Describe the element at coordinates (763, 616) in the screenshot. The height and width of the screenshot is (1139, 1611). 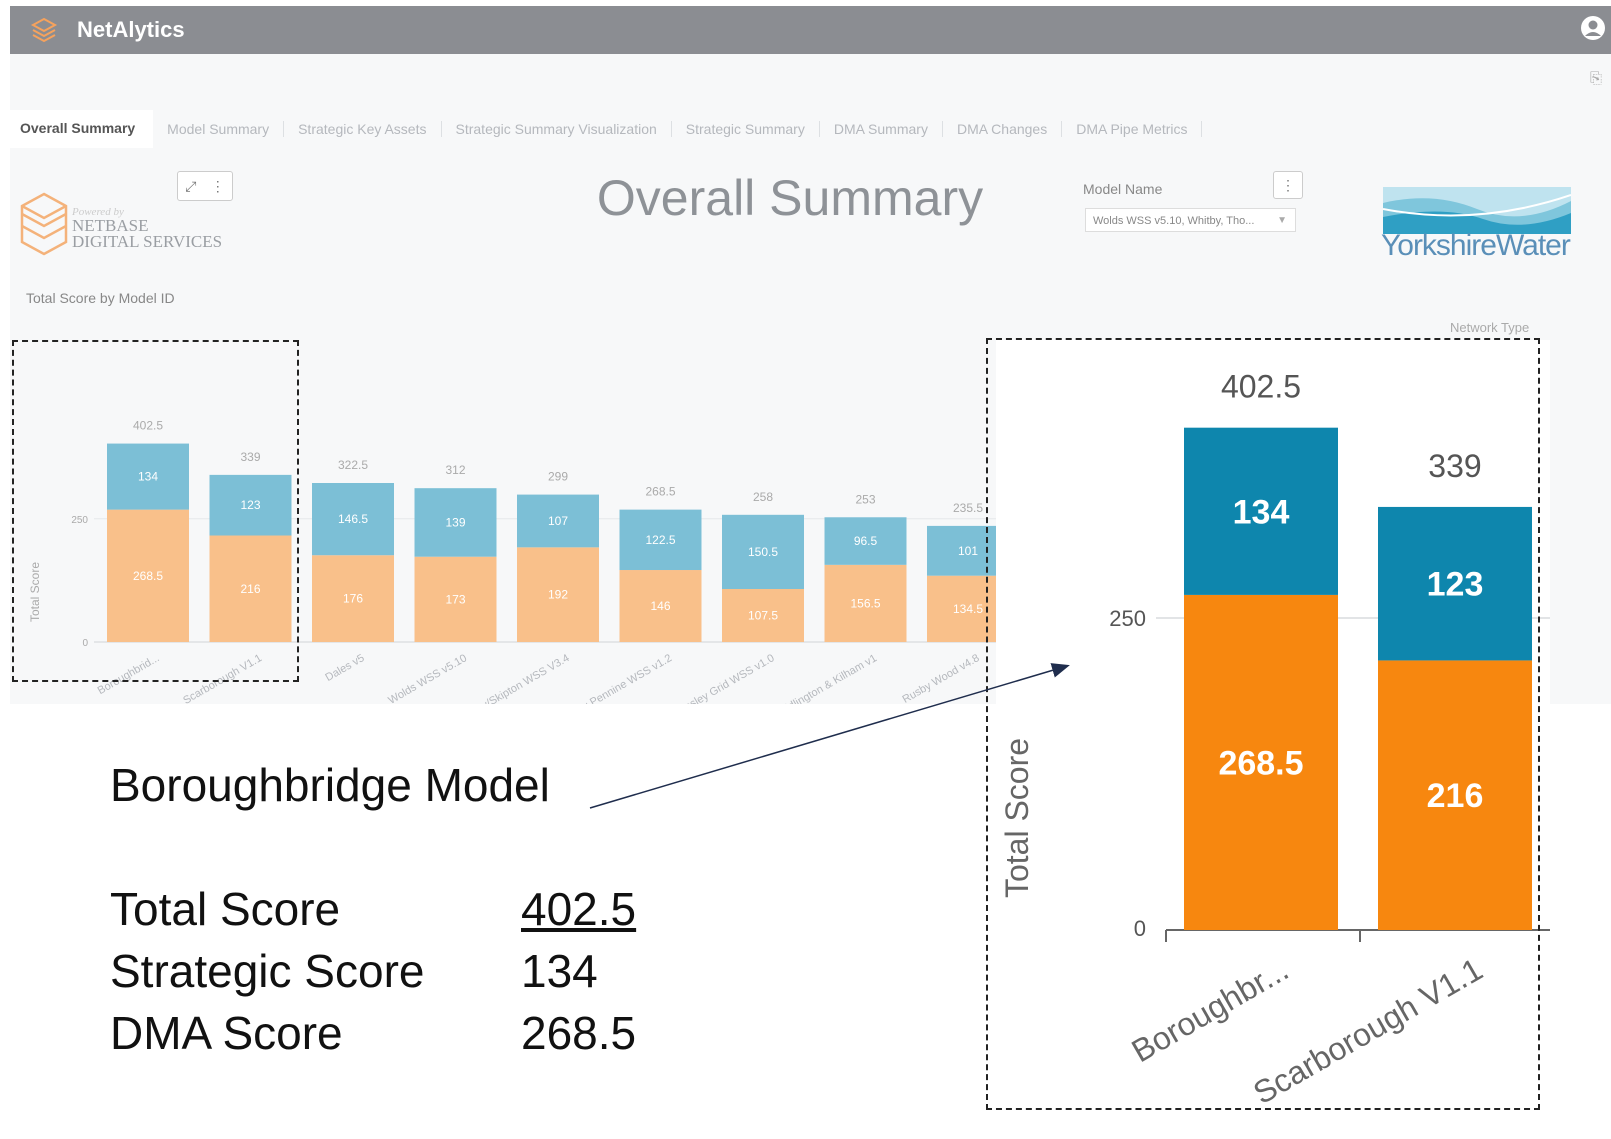
I see `bar-dma-value-label: 107.5` at that location.